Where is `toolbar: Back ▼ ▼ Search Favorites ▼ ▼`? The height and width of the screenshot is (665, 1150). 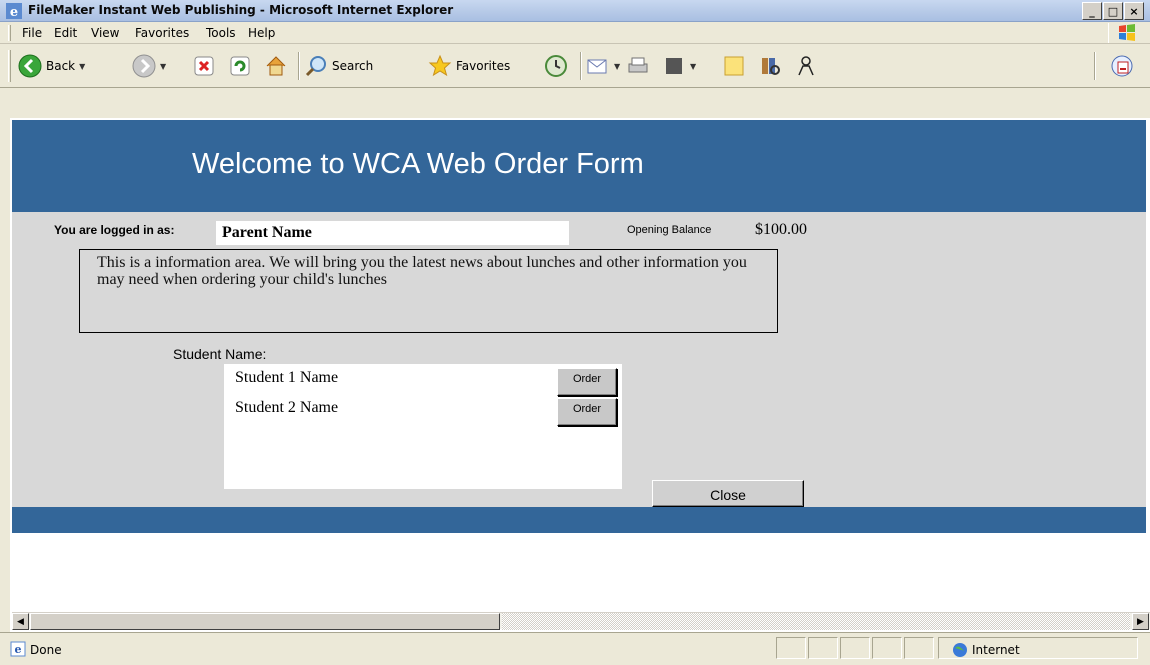
toolbar: Back ▼ ▼ Search Favorites ▼ ▼ is located at coordinates (575, 66).